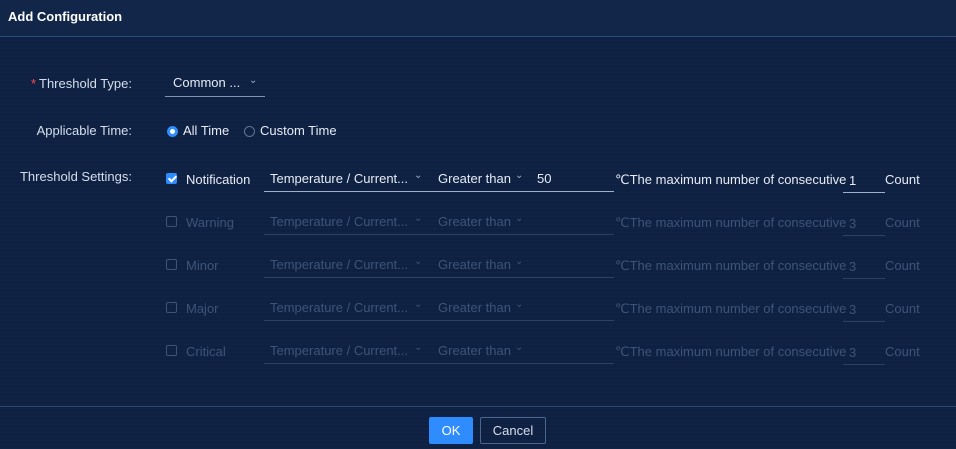  What do you see at coordinates (33, 83) in the screenshot?
I see `required-mark: *` at bounding box center [33, 83].